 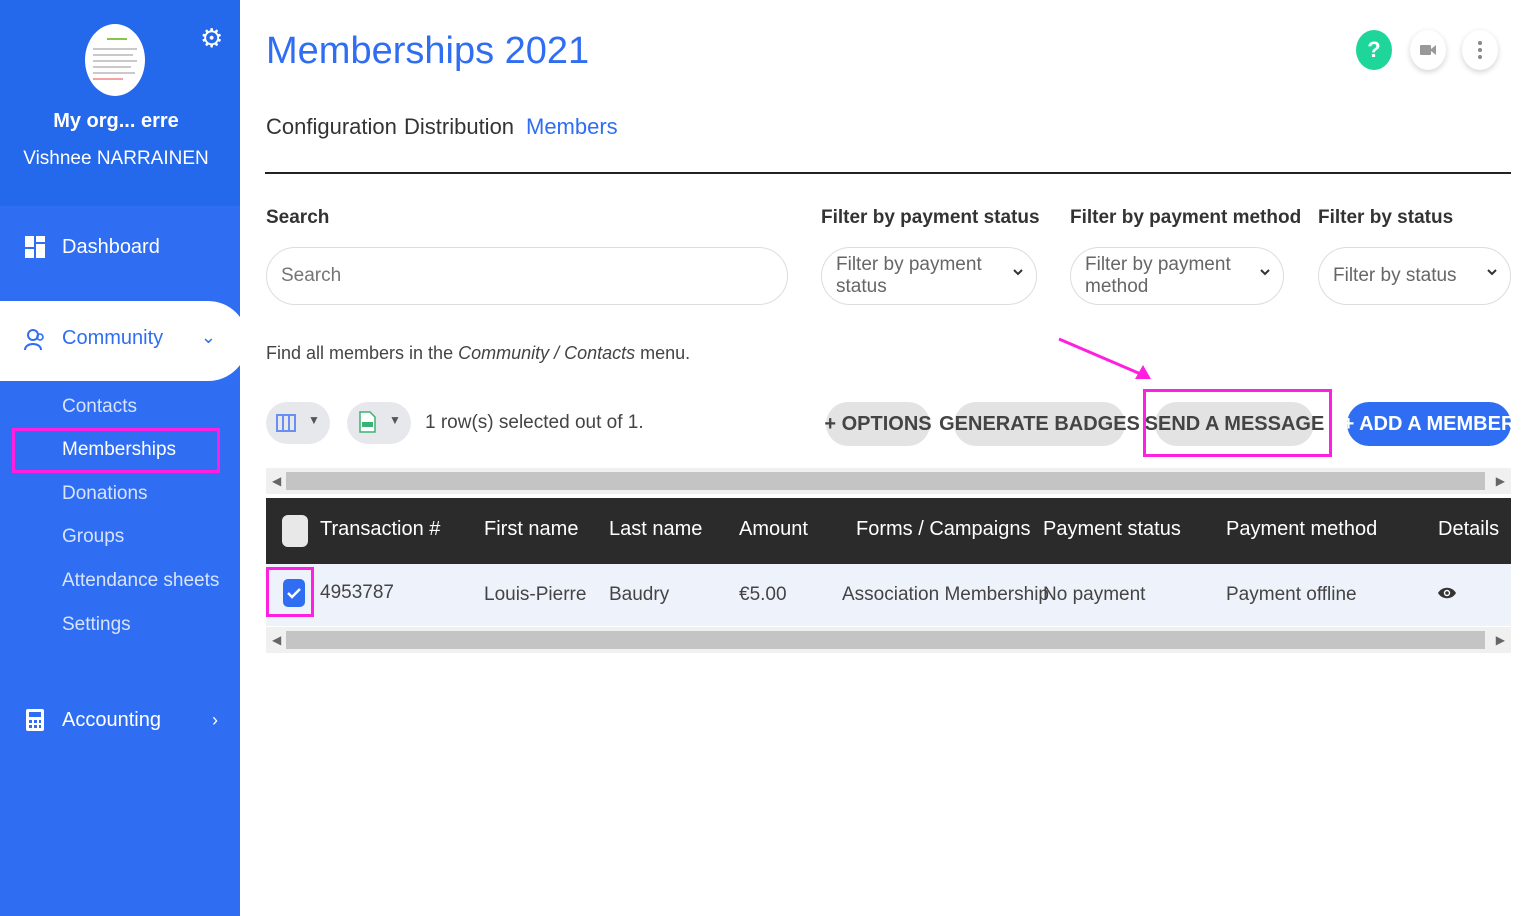 I want to click on annotation-arrow-icon, so click(x=1104, y=358).